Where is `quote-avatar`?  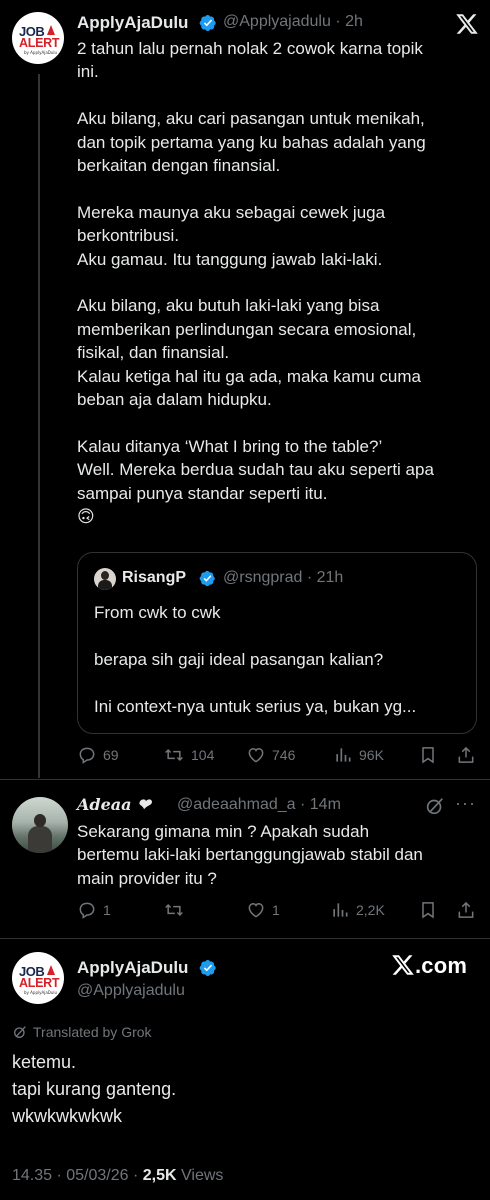
quote-avatar is located at coordinates (105, 579).